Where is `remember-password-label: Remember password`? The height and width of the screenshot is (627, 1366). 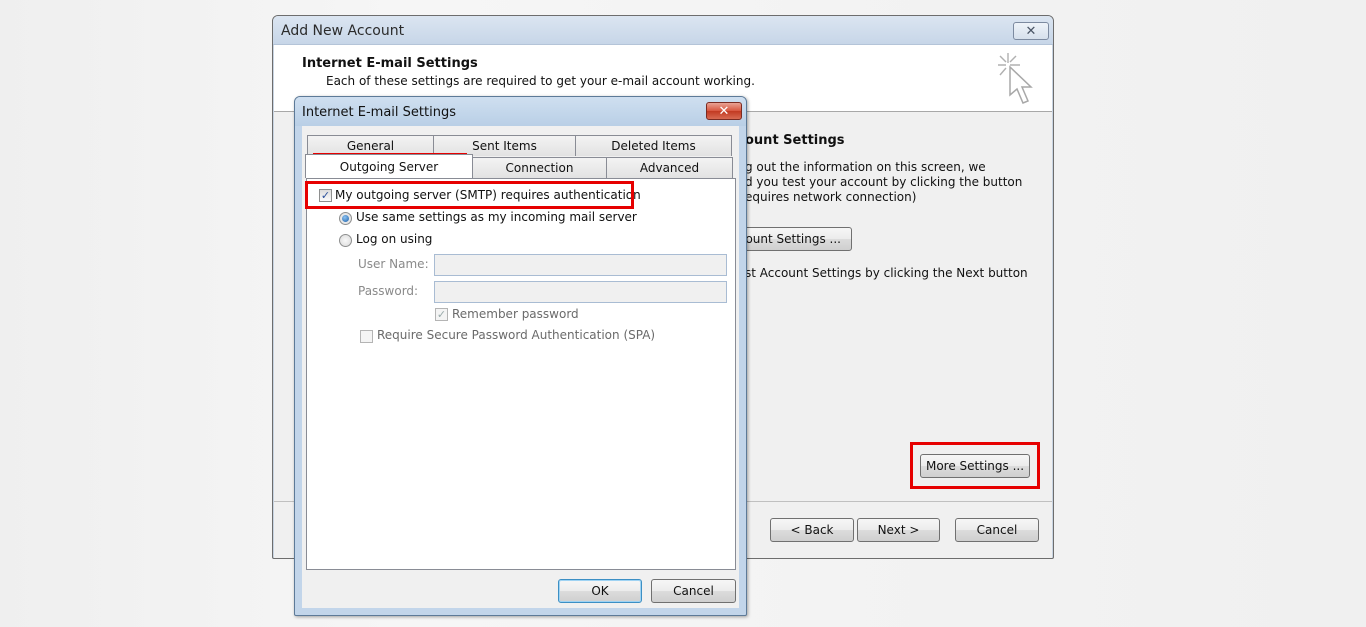
remember-password-label: Remember password is located at coordinates (515, 314).